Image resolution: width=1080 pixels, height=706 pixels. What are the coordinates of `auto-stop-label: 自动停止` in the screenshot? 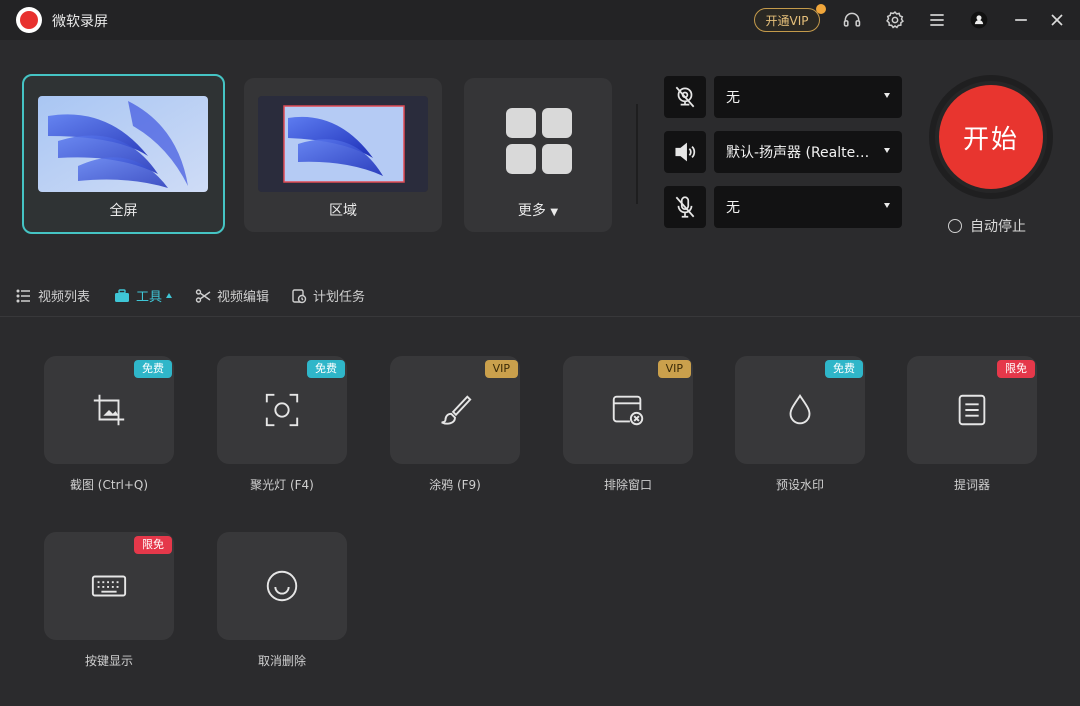 It's located at (998, 227).